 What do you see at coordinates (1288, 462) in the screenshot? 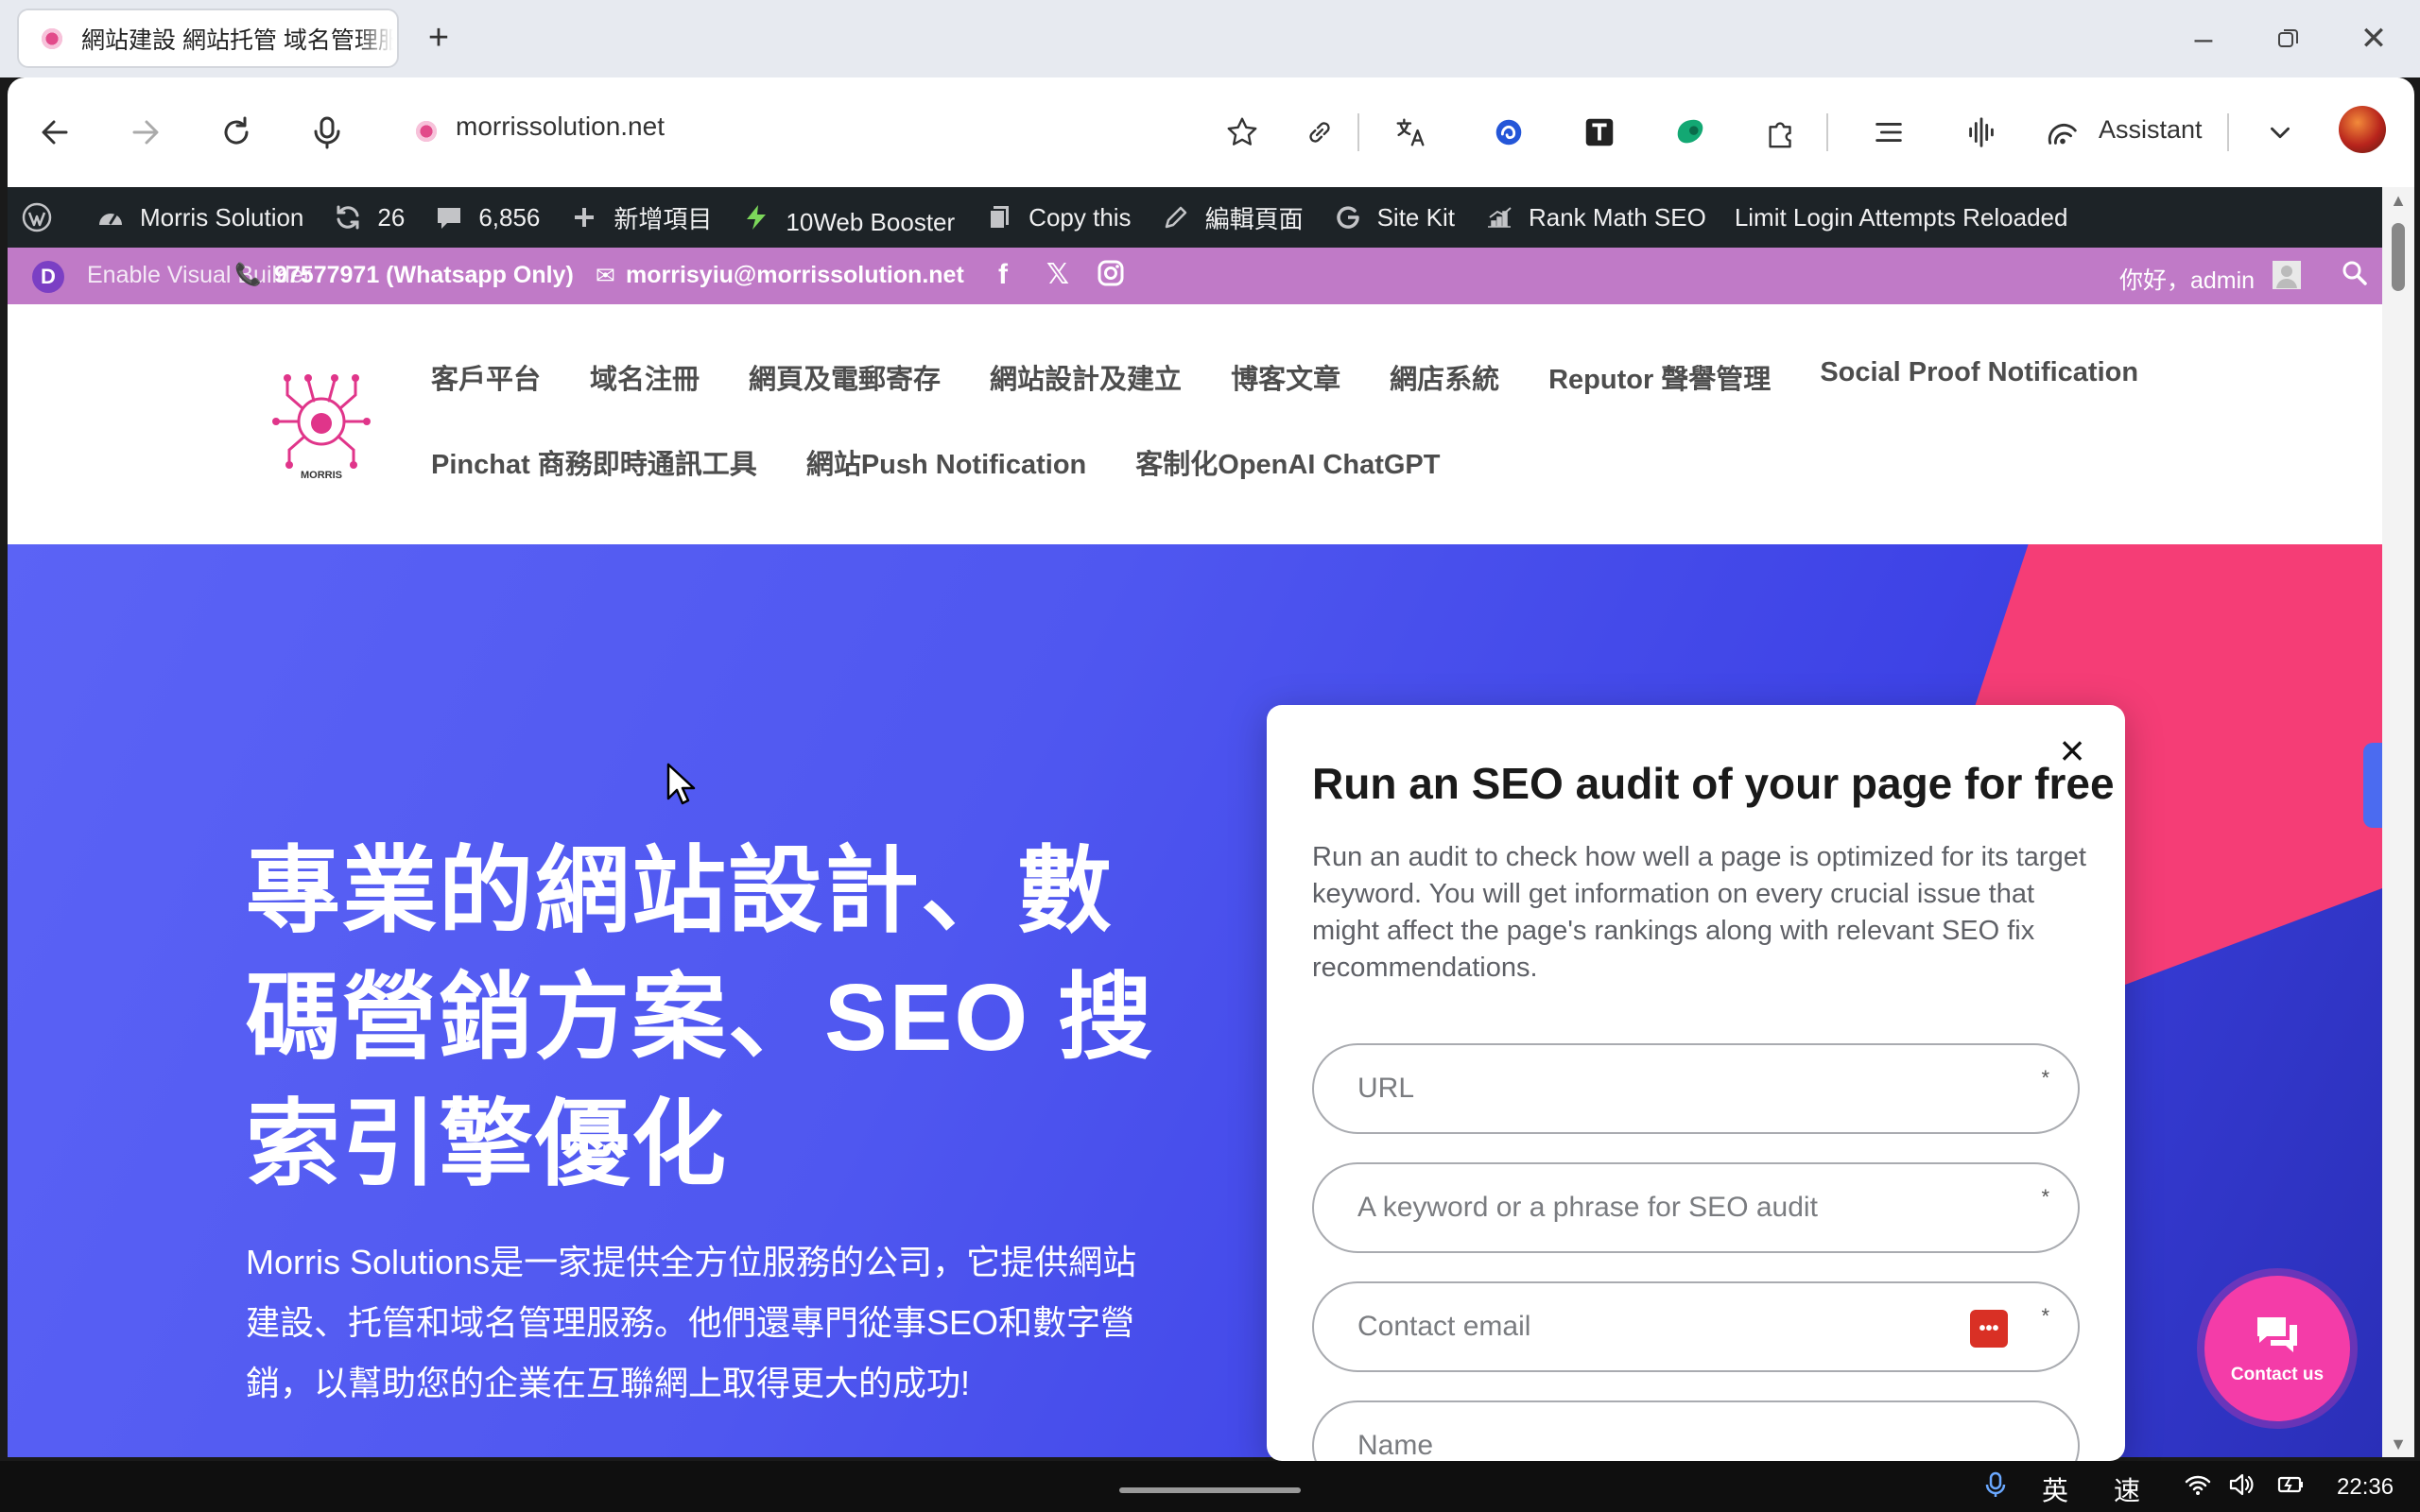
I see `menu-item: 客制化OpenAI ChatGPT` at bounding box center [1288, 462].